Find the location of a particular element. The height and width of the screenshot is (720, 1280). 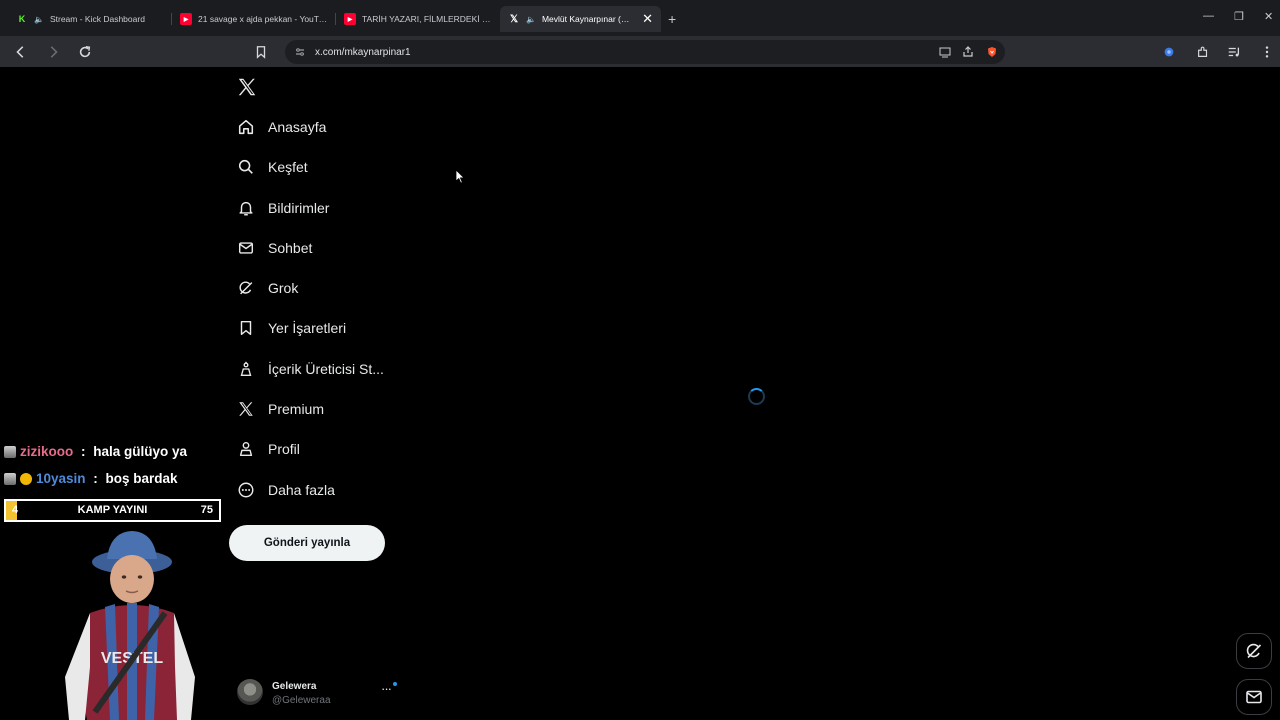

nav-label: Bildirimler is located at coordinates (299, 208).